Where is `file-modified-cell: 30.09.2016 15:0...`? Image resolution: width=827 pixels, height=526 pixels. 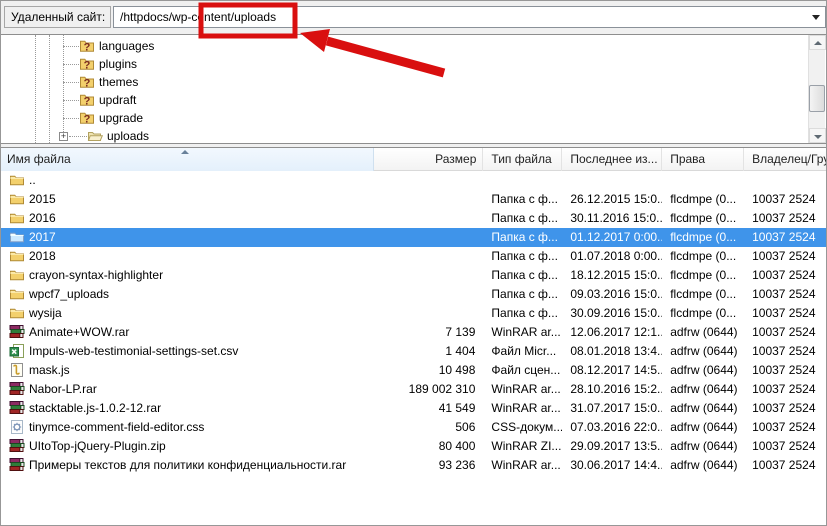 file-modified-cell: 30.09.2016 15:0... is located at coordinates (616, 313).